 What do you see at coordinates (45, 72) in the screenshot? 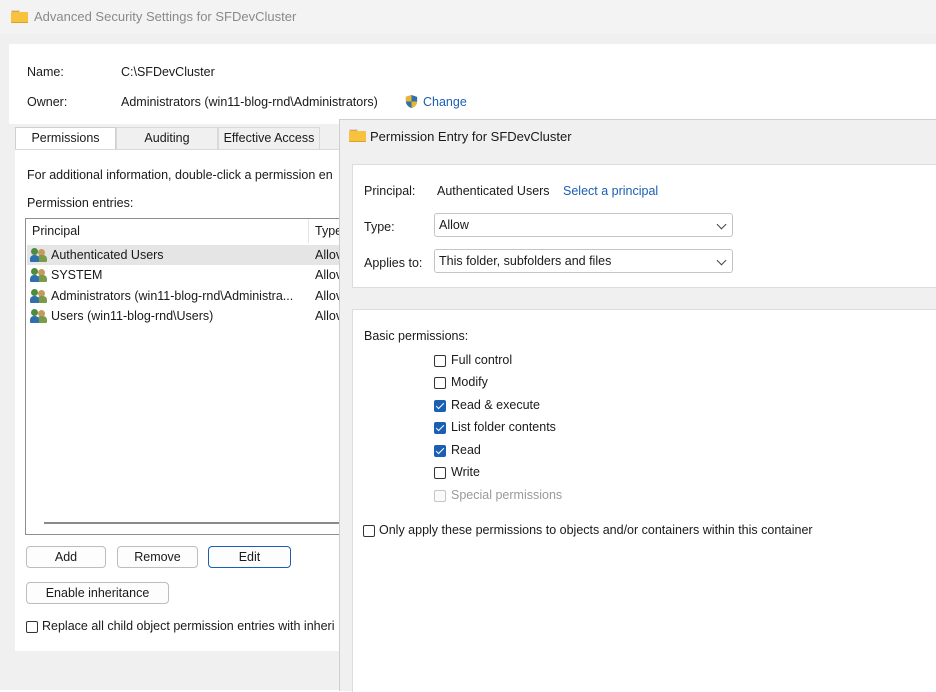
I see `name-label: Name:` at bounding box center [45, 72].